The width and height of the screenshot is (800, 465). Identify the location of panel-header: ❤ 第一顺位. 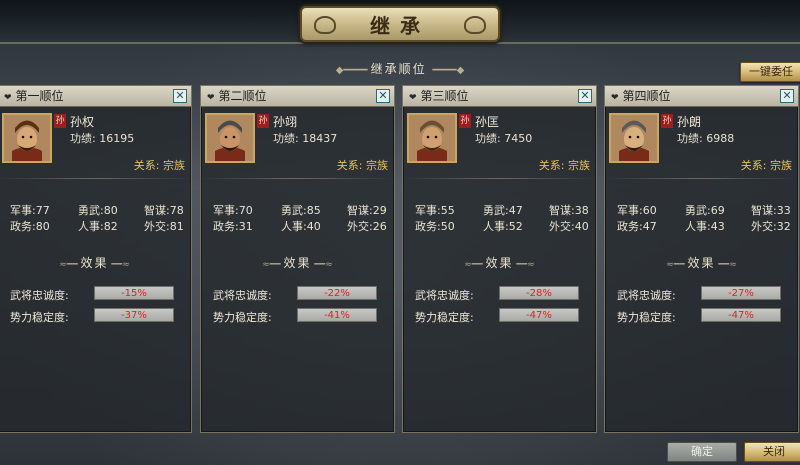
(95, 96).